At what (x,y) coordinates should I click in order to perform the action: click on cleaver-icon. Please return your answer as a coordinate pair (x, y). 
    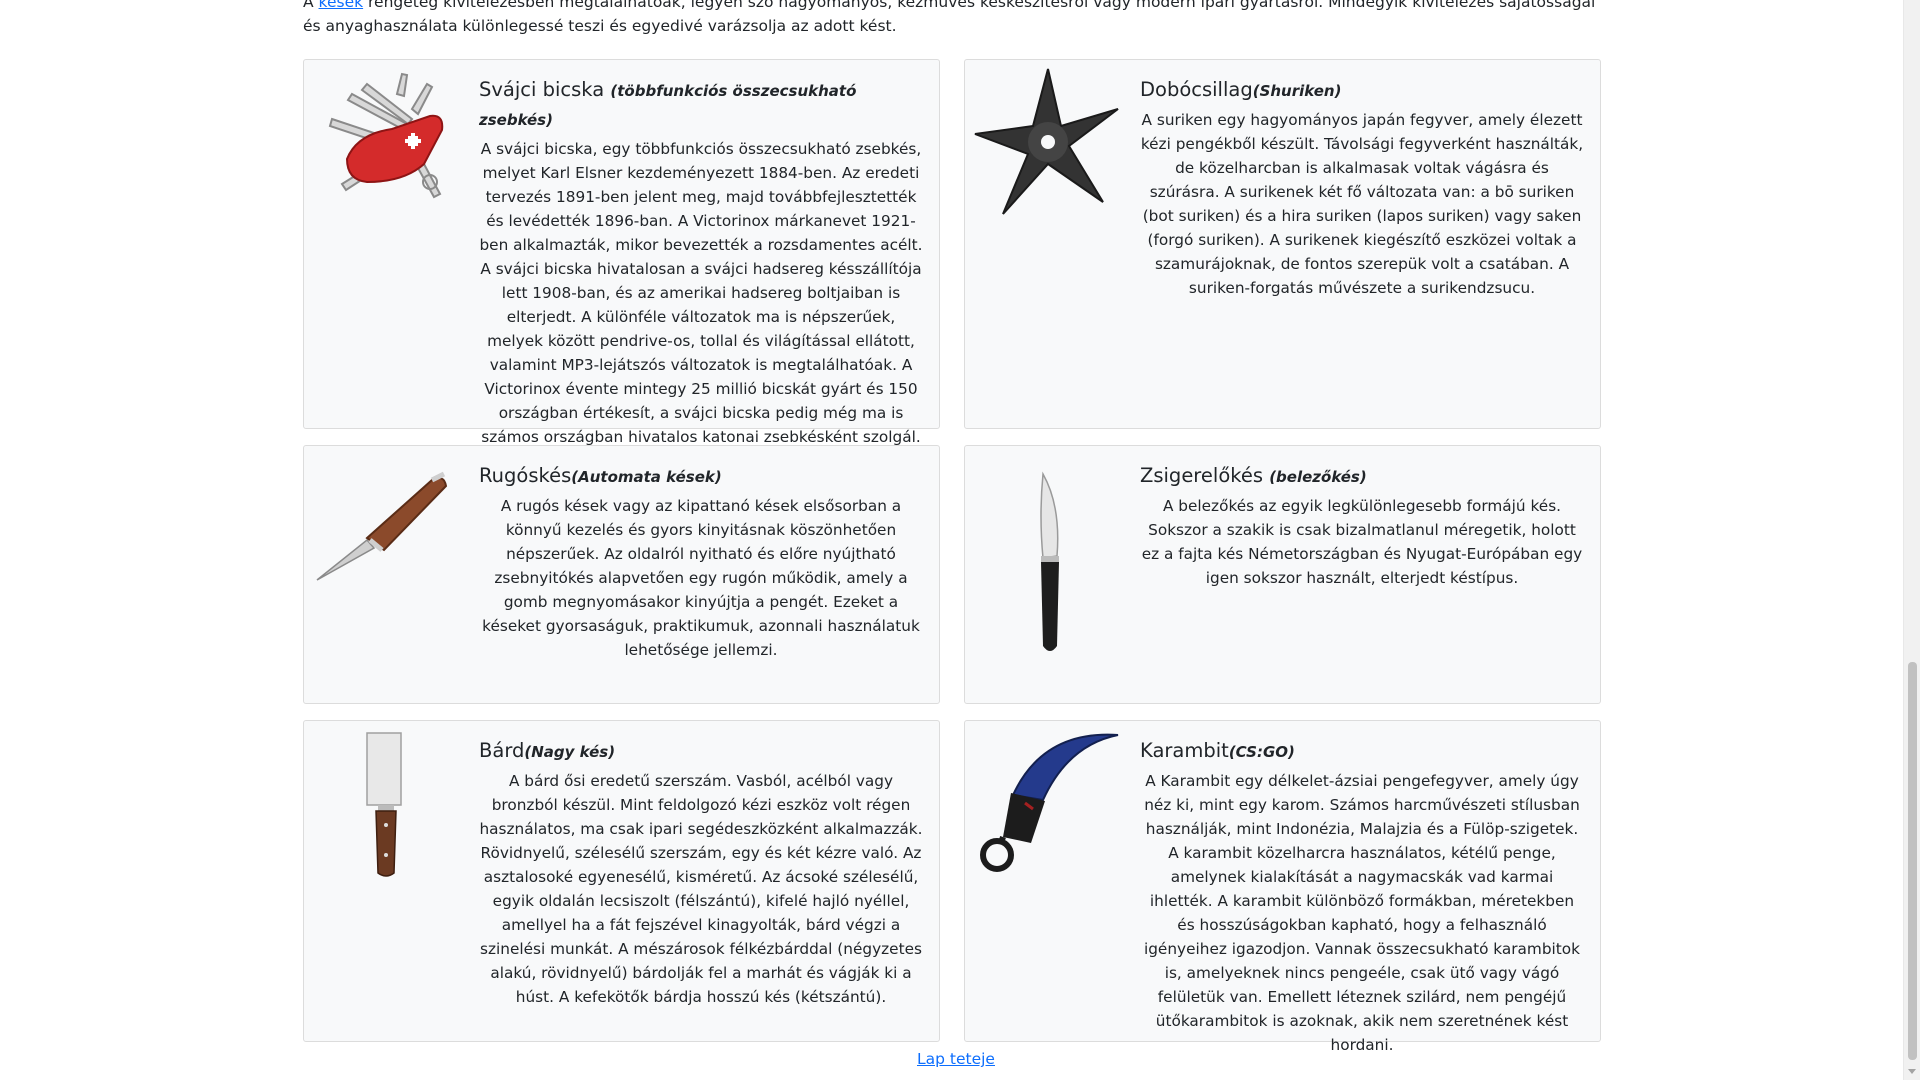
    Looking at the image, I should click on (387, 805).